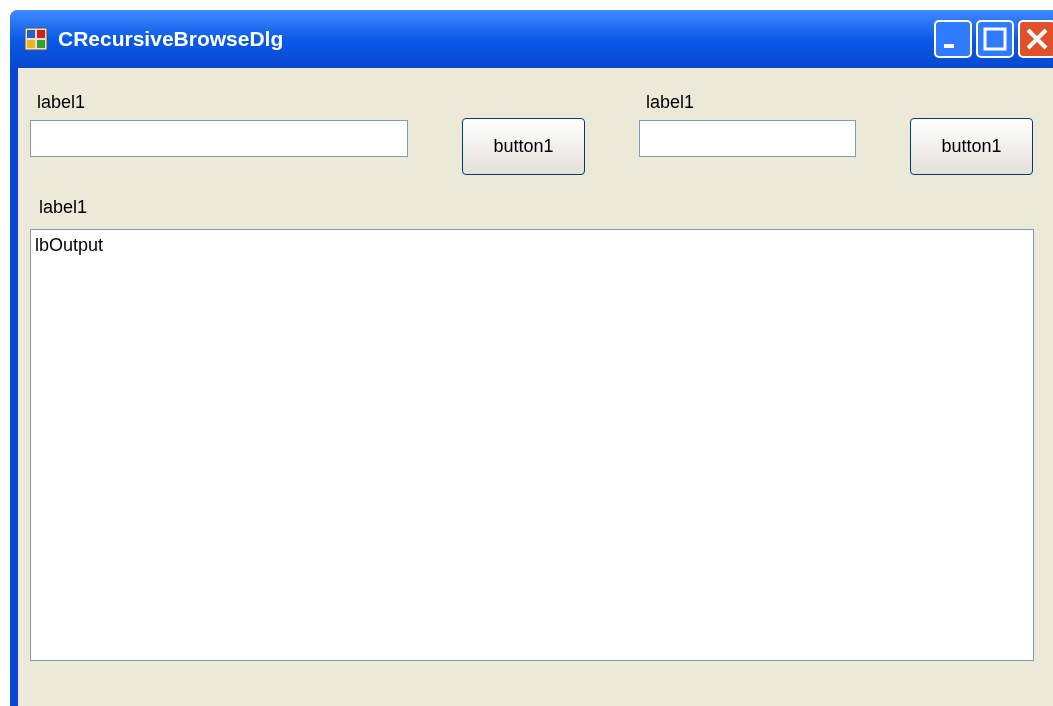  Describe the element at coordinates (36, 39) in the screenshot. I see `app-icon` at that location.